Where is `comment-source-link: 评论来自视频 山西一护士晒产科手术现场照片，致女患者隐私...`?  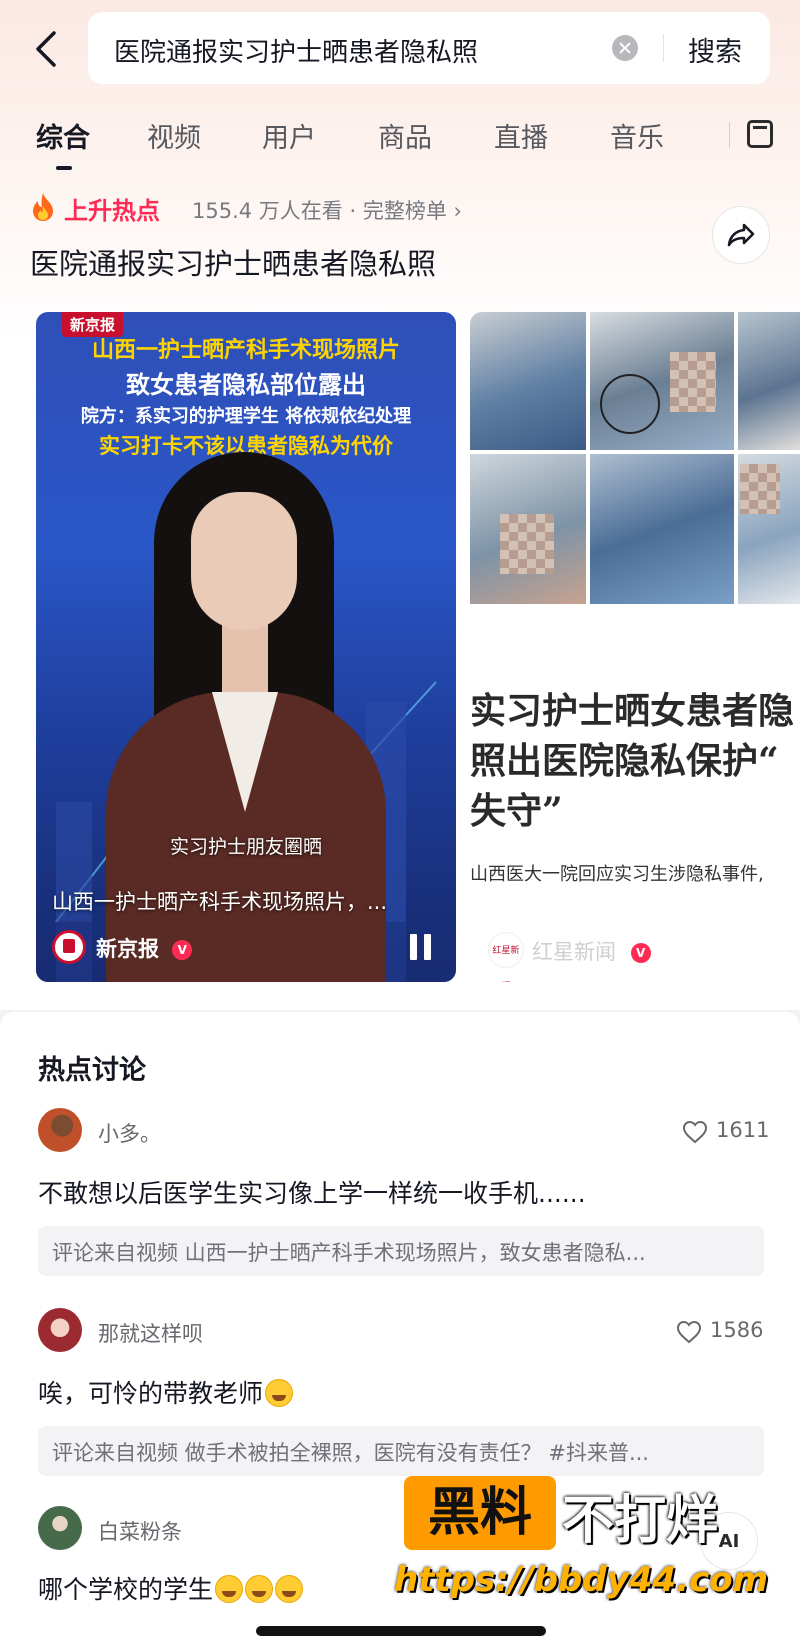 comment-source-link: 评论来自视频 山西一护士晒产科手术现场照片，致女患者隐私... is located at coordinates (401, 1251).